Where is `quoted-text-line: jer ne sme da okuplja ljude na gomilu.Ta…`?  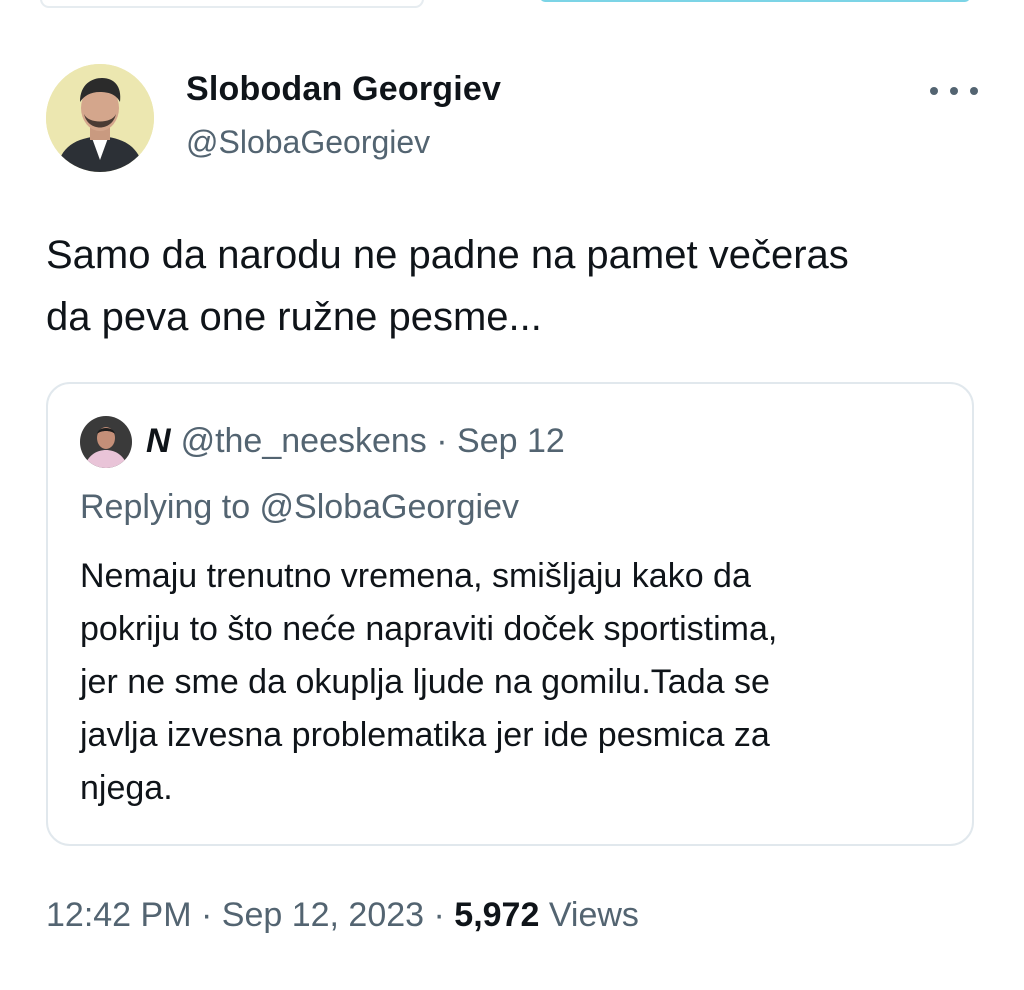 quoted-text-line: jer ne sme da okuplja ljude na gomilu.Ta… is located at coordinates (425, 682).